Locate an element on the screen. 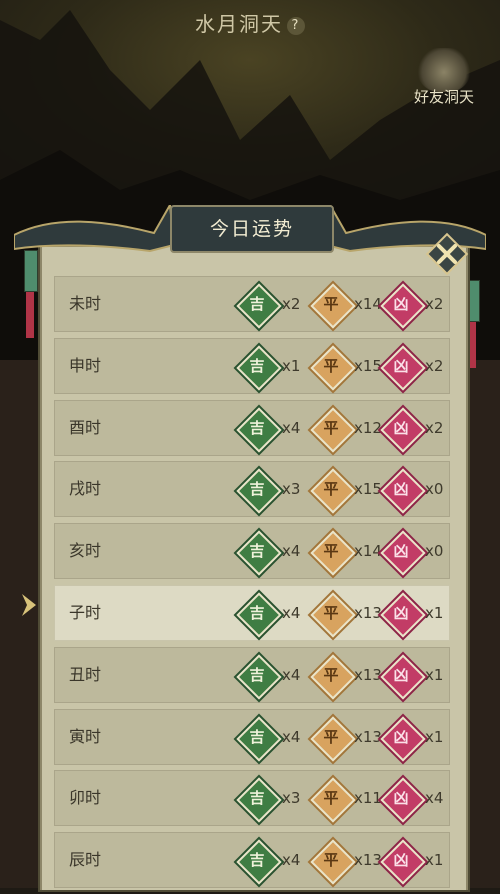  hour-name: 申时 is located at coordinates (85, 365).